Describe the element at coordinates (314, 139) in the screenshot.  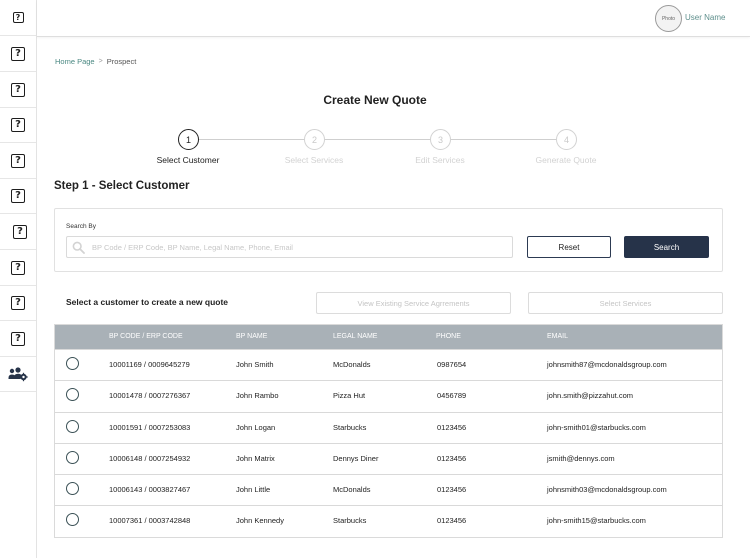
I see `step-2-circle: 2` at that location.